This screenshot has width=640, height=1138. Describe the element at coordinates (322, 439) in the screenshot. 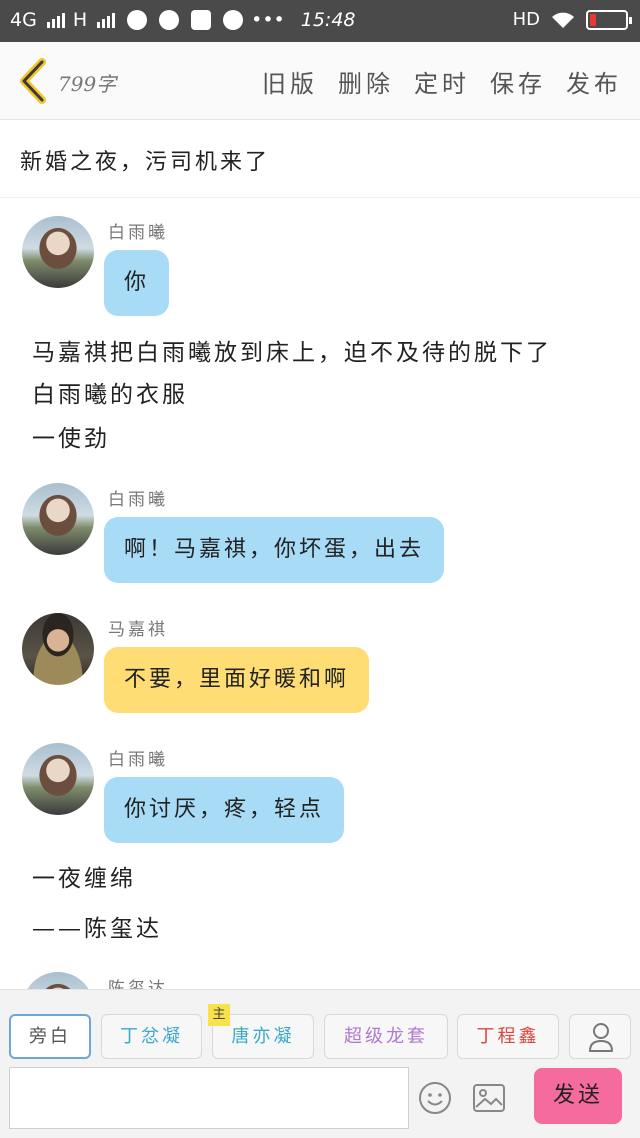

I see `narration-text: 一使劲` at that location.